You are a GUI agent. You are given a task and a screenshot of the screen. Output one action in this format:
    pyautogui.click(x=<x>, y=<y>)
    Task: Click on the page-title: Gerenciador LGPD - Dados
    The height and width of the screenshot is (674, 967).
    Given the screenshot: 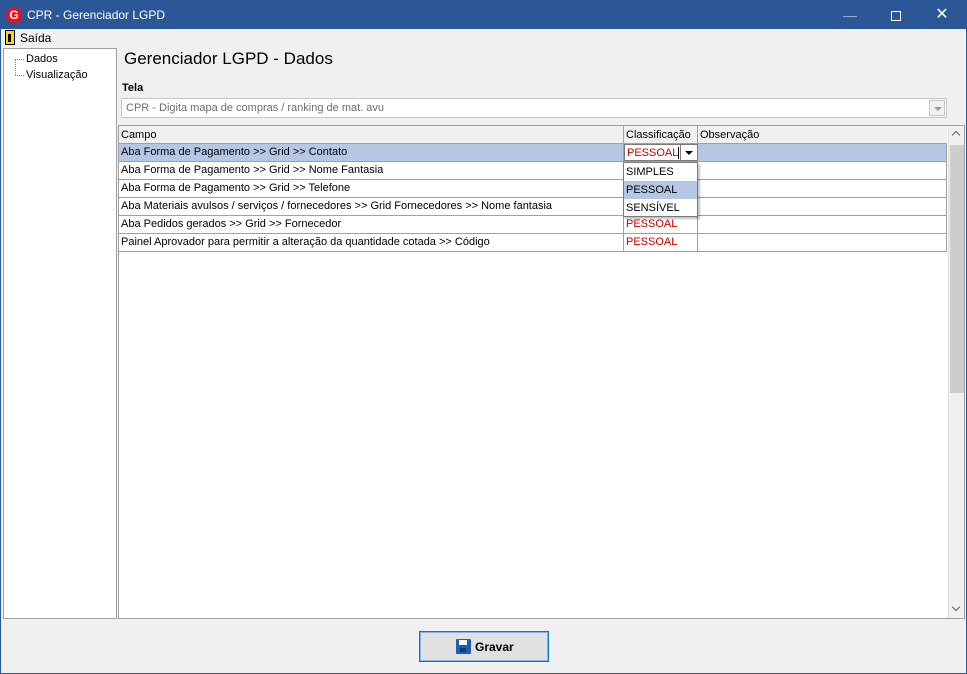 What is the action you would take?
    pyautogui.click(x=228, y=58)
    